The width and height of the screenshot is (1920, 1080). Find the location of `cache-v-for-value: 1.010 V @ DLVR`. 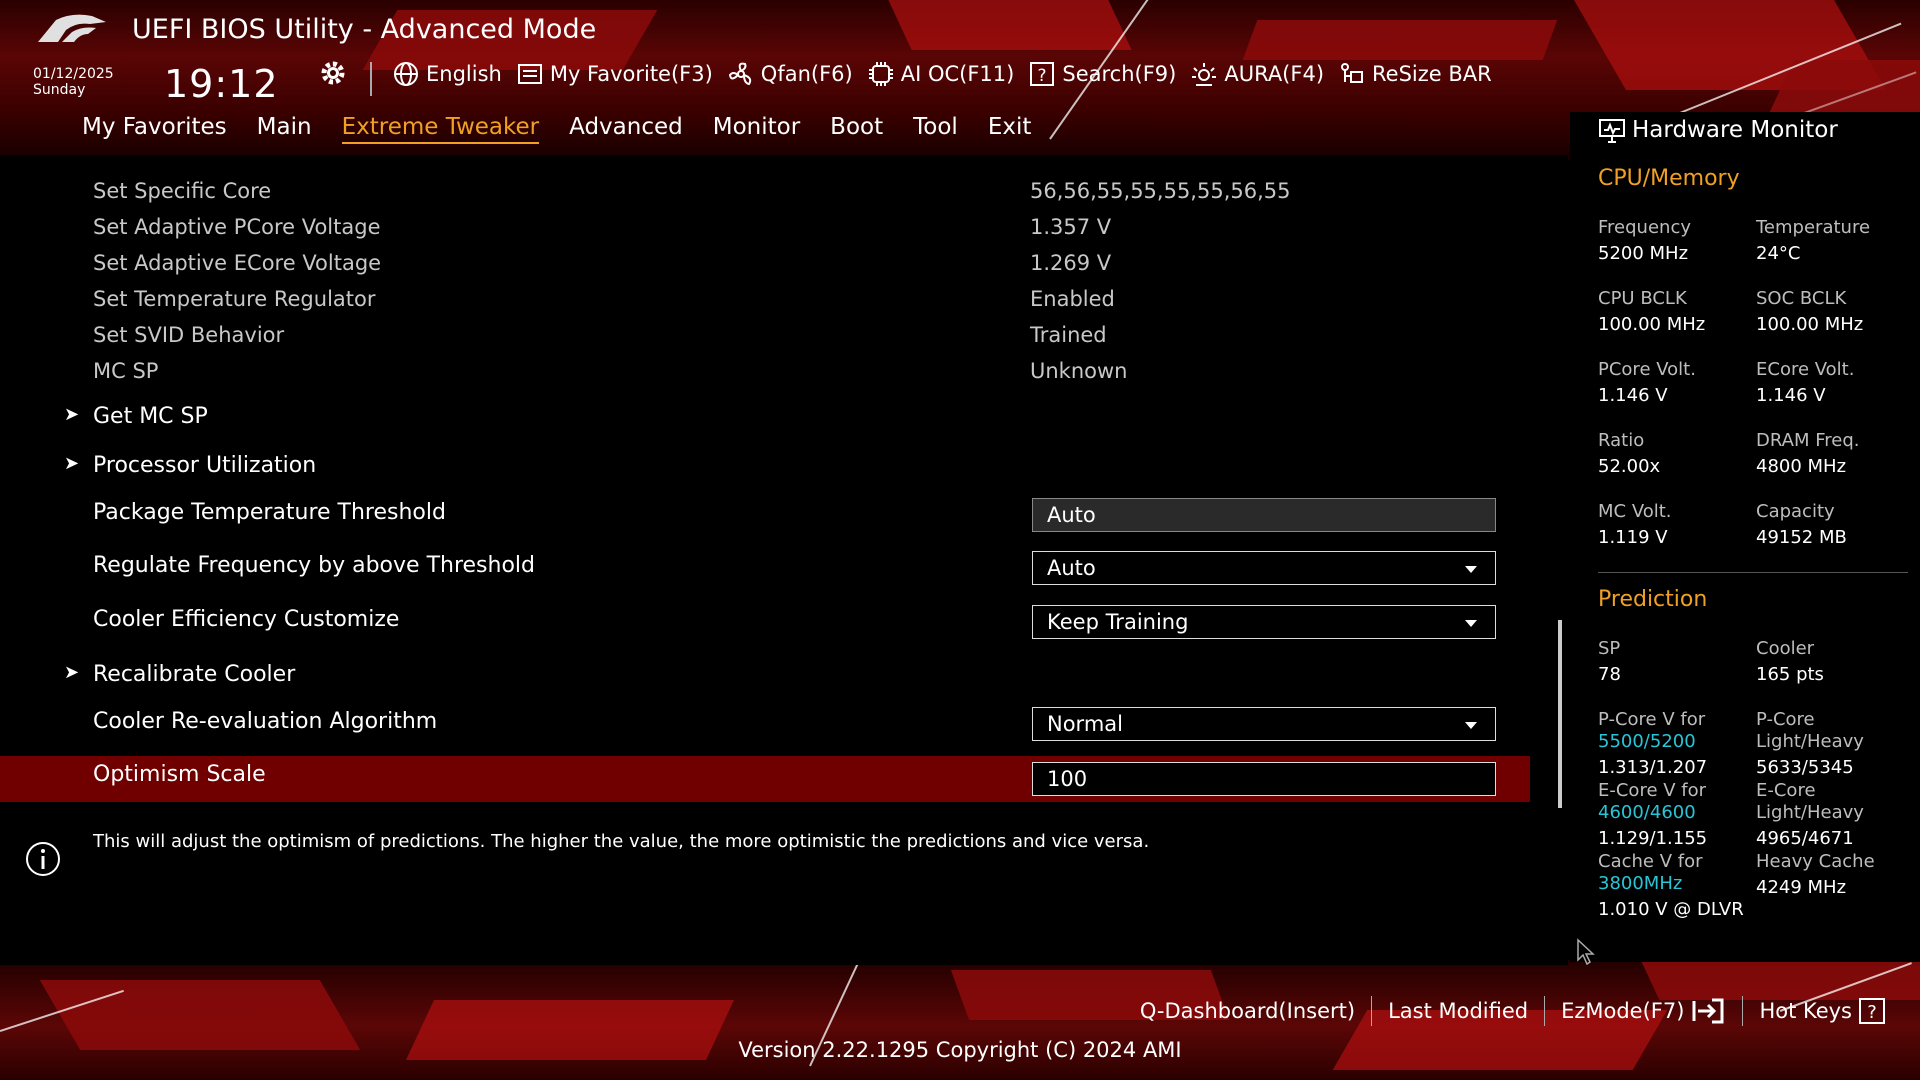

cache-v-for-value: 1.010 V @ DLVR is located at coordinates (1671, 909).